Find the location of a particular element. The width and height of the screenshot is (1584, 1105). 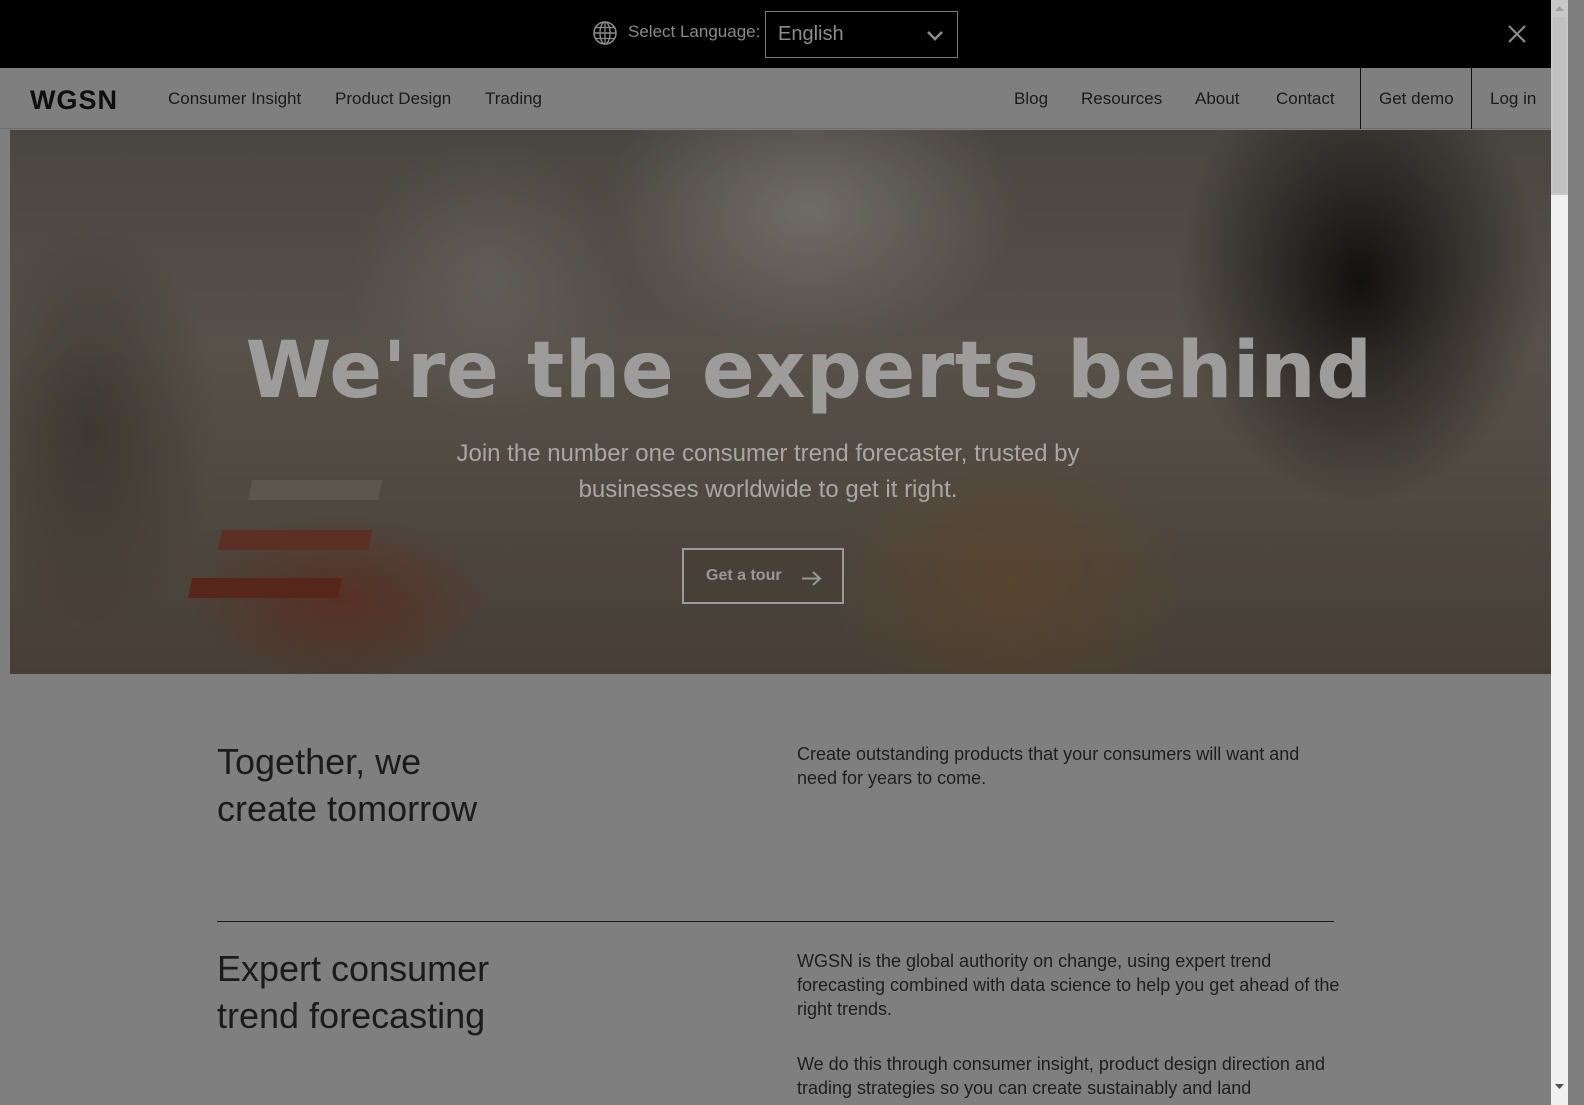

section-title-line: Expert consumer is located at coordinates (353, 968).